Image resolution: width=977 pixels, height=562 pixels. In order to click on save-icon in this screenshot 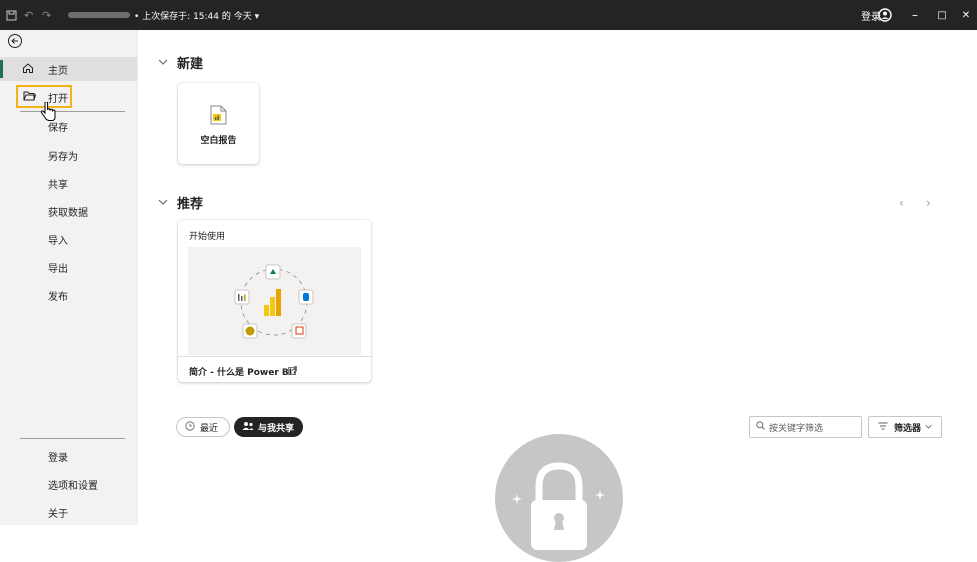, I will do `click(11, 15)`.